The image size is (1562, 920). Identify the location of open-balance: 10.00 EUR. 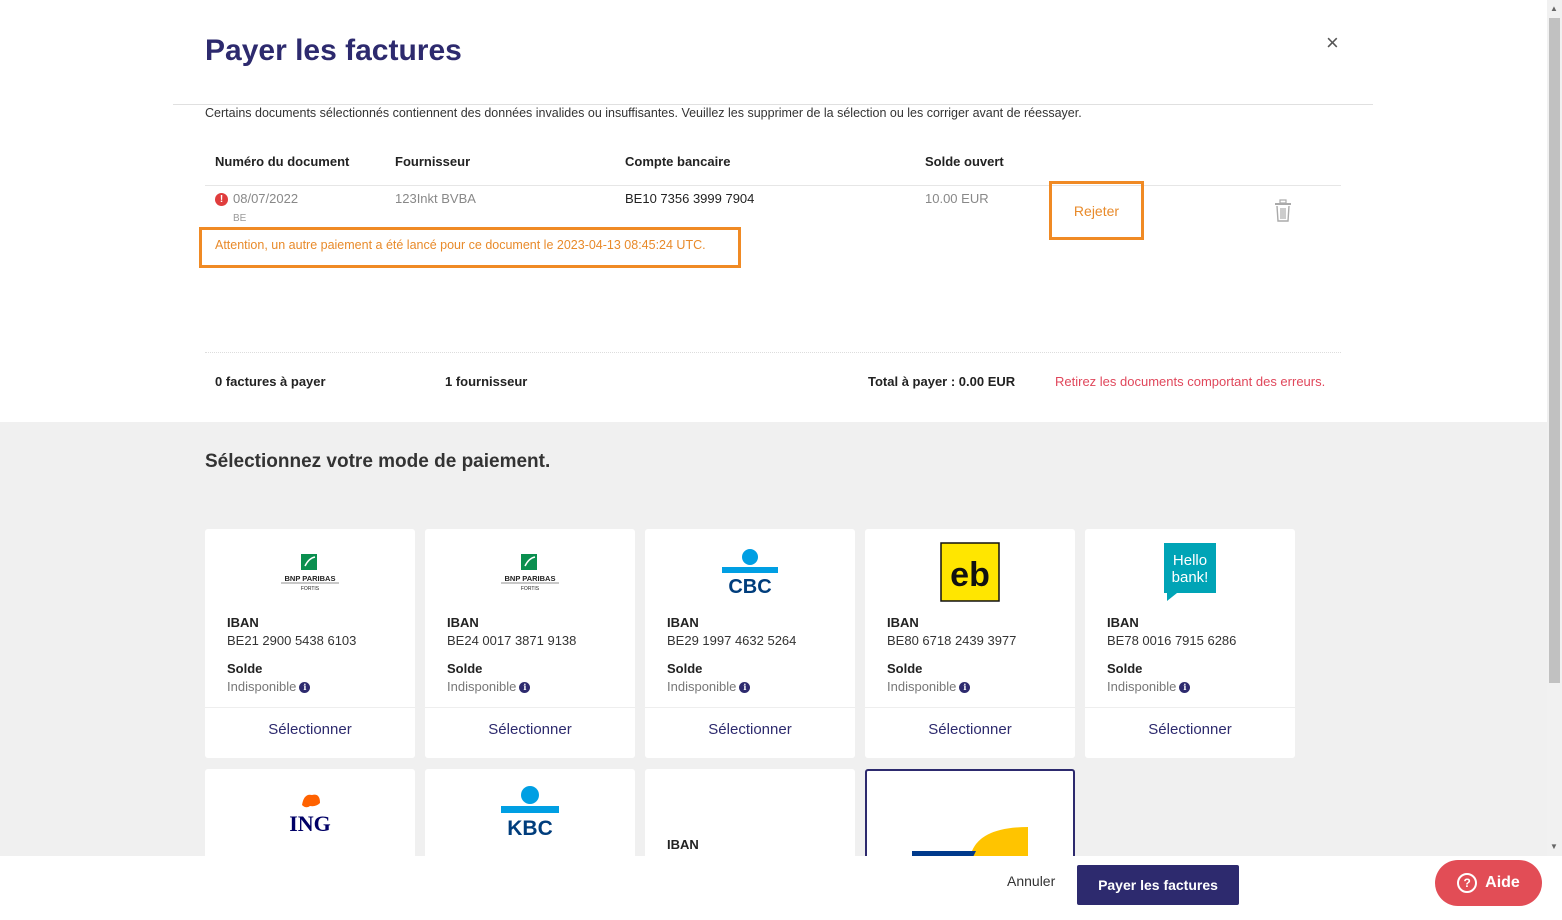
(957, 198).